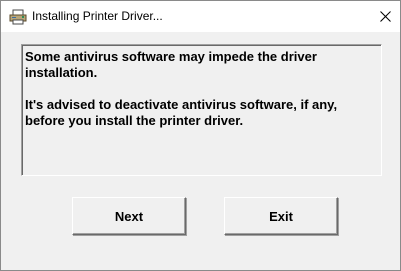  I want to click on close-icon, so click(385, 16).